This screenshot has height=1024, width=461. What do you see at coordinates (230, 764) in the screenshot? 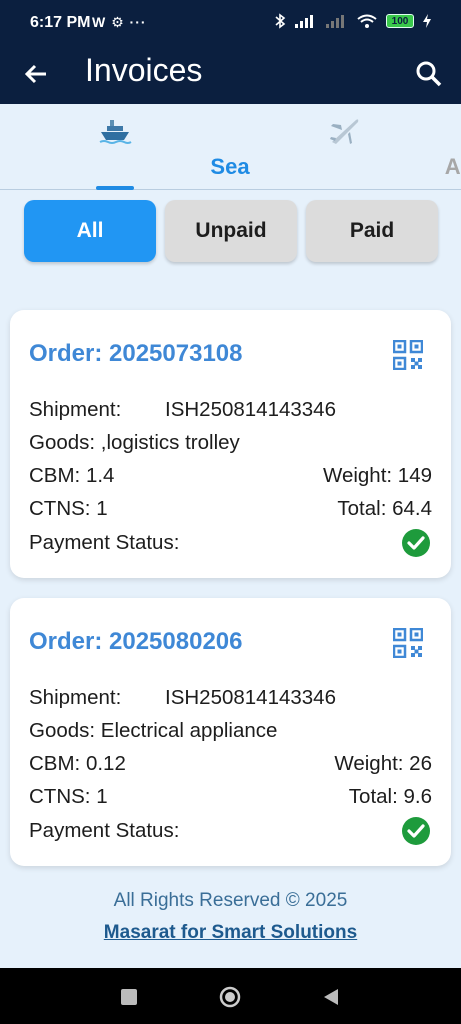
I see `cbm-weight-row: CBM: 0.12 Weight: 26` at bounding box center [230, 764].